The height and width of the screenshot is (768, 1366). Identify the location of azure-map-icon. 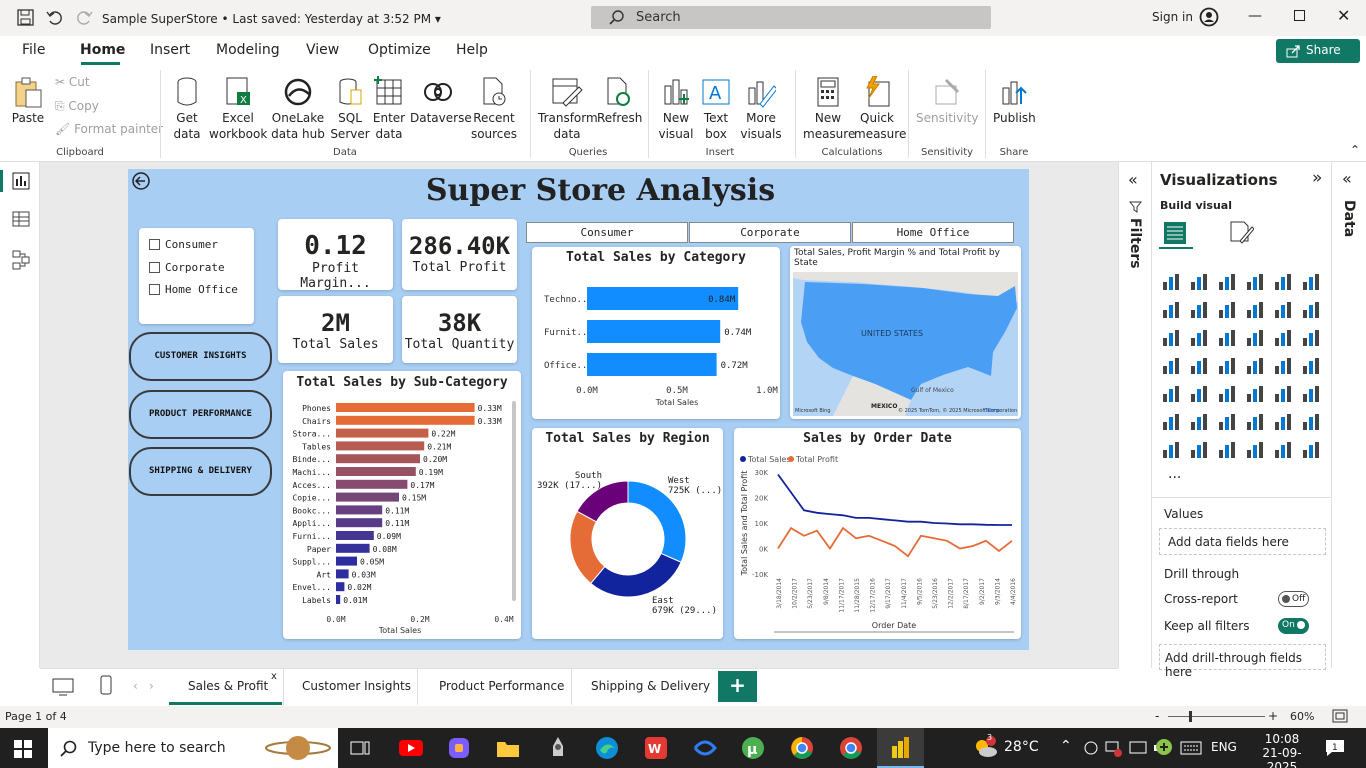
(1255, 367).